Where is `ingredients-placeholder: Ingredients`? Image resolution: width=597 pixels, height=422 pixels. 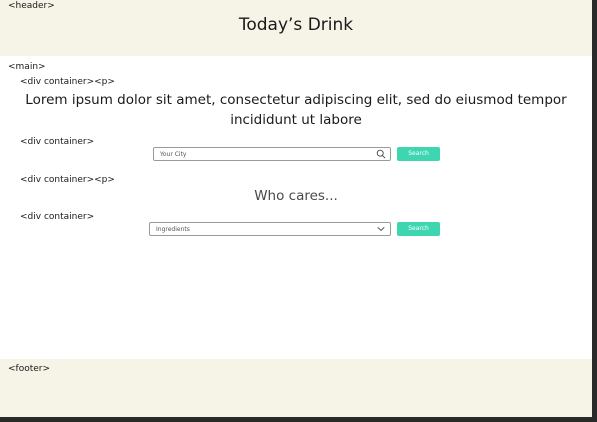 ingredients-placeholder: Ingredients is located at coordinates (173, 229).